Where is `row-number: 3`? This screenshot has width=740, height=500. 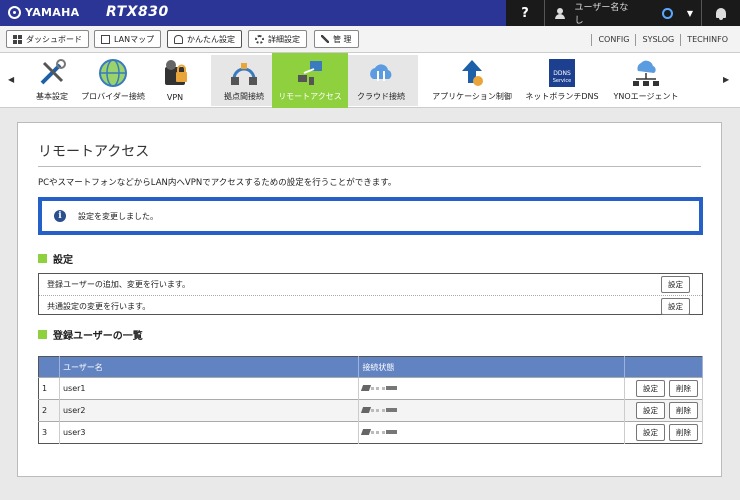
row-number: 3 is located at coordinates (49, 432).